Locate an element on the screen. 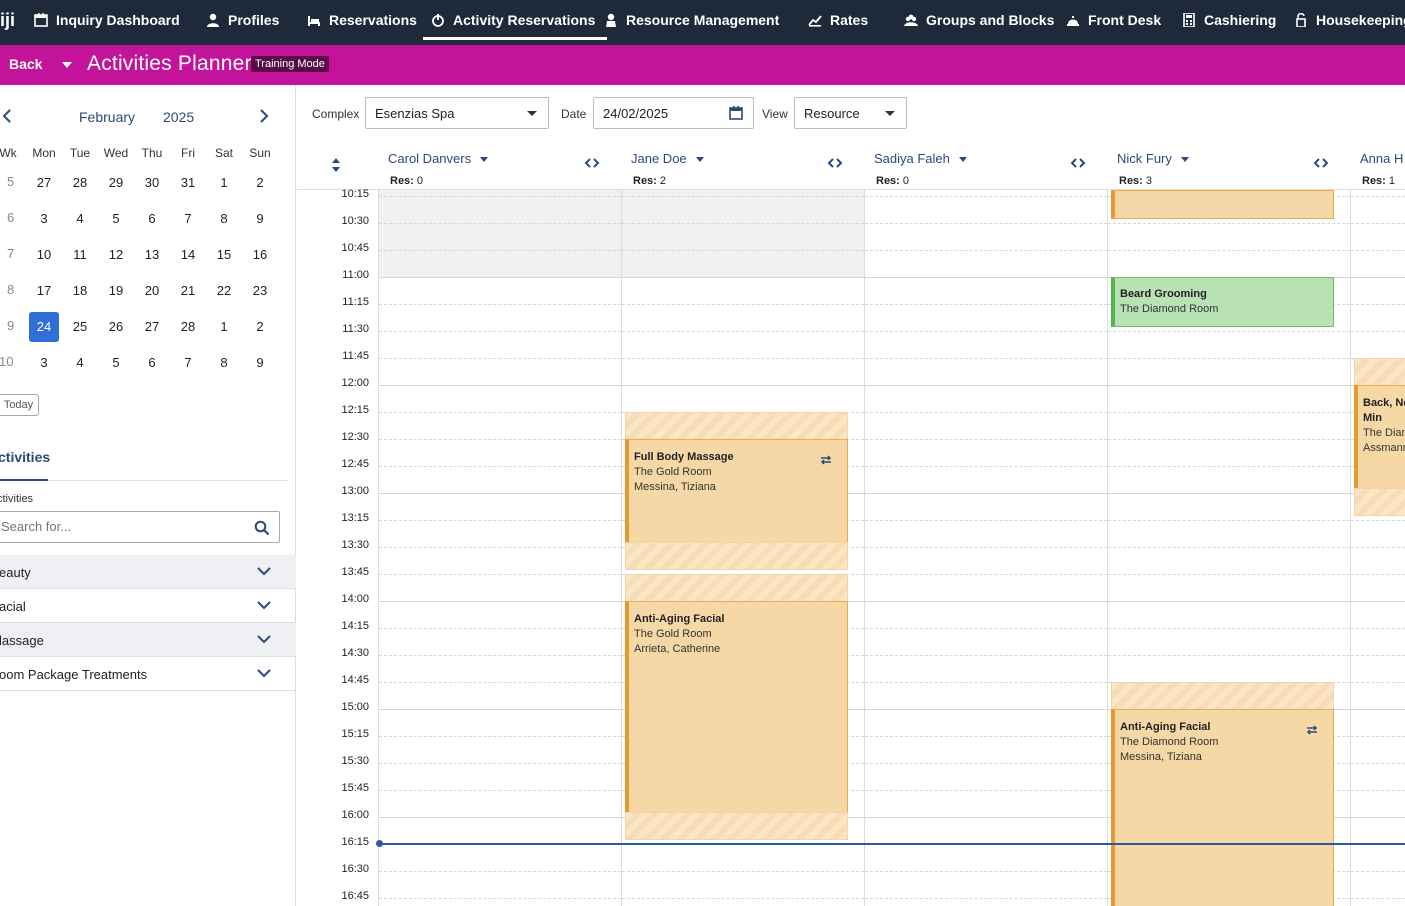 The width and height of the screenshot is (1405, 906). resource-header-jane-doe: Jane Doe Res: 2 is located at coordinates (742, 166).